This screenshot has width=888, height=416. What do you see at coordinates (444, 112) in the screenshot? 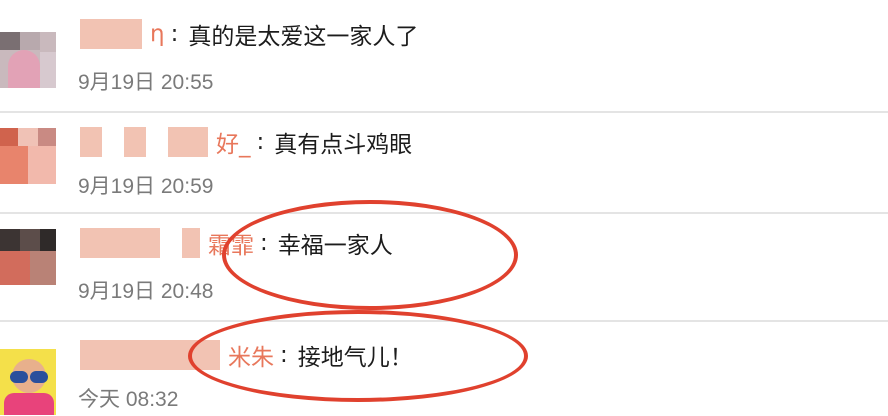
I see `divider` at bounding box center [444, 112].